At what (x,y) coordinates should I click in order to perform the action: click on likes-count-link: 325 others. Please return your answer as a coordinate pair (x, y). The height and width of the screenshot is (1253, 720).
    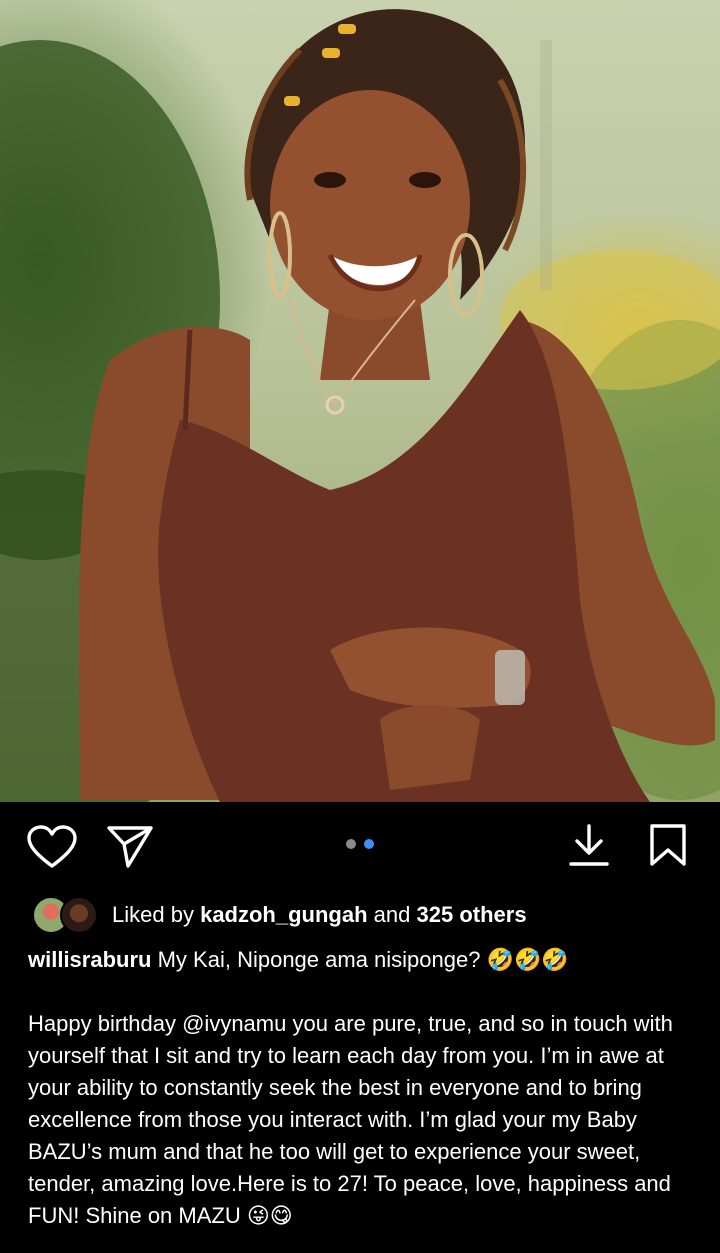
    Looking at the image, I should click on (472, 914).